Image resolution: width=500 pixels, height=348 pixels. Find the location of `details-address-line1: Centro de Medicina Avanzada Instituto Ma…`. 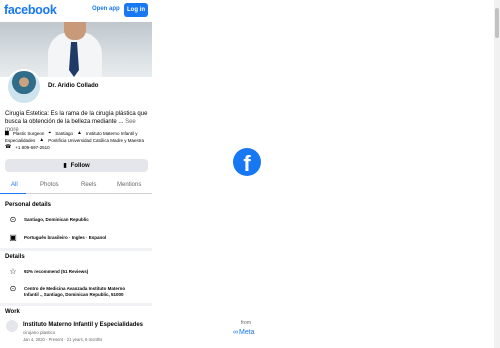

details-address-line1: Centro de Medicina Avanzada Instituto Ma… is located at coordinates (75, 288).